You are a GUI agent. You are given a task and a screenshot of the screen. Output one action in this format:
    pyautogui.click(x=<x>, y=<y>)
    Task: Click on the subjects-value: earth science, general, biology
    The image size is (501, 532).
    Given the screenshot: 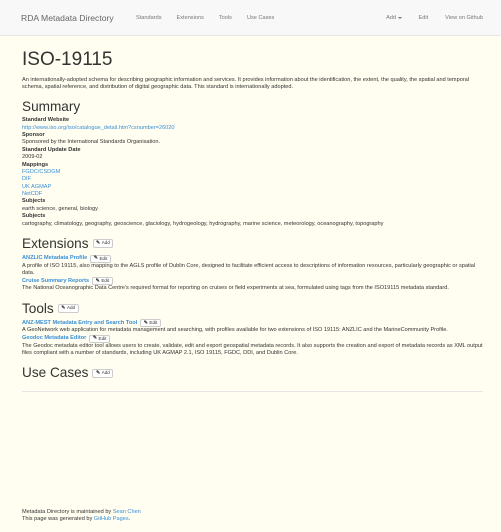 What is the action you would take?
    pyautogui.click(x=60, y=208)
    